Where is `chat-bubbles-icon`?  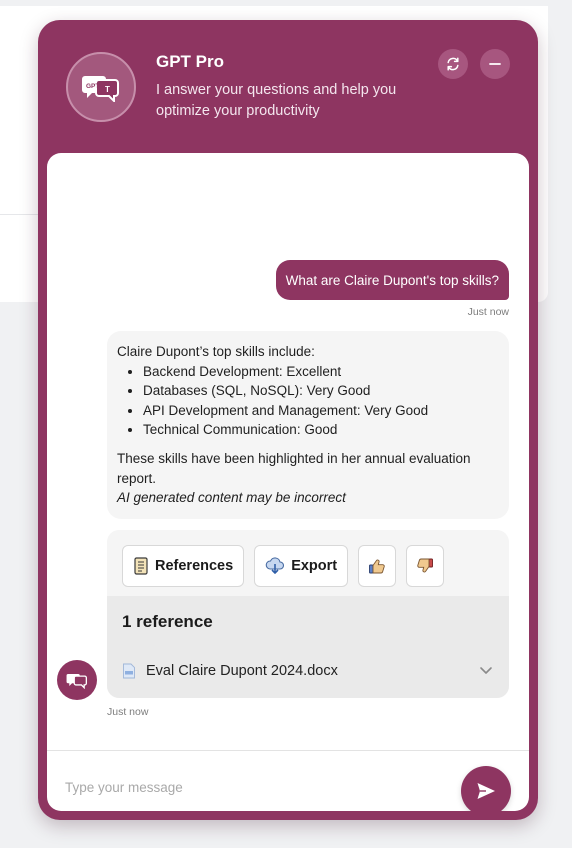 chat-bubbles-icon is located at coordinates (77, 681).